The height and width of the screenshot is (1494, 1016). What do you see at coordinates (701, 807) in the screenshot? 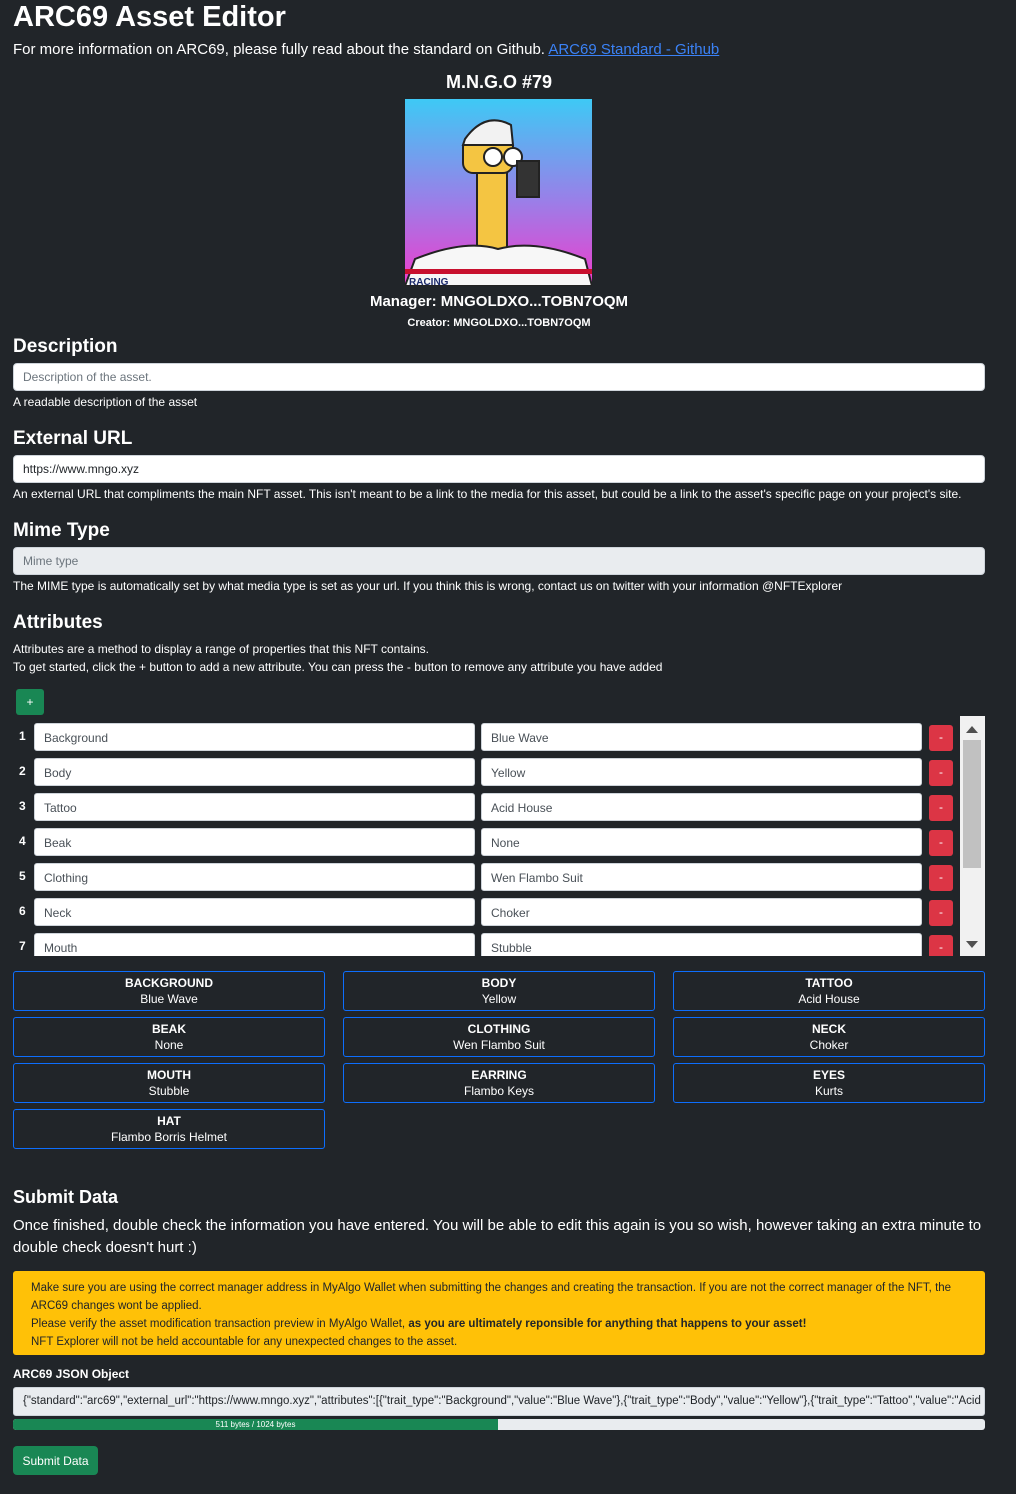
I see `attribute-value-input: Acid House` at bounding box center [701, 807].